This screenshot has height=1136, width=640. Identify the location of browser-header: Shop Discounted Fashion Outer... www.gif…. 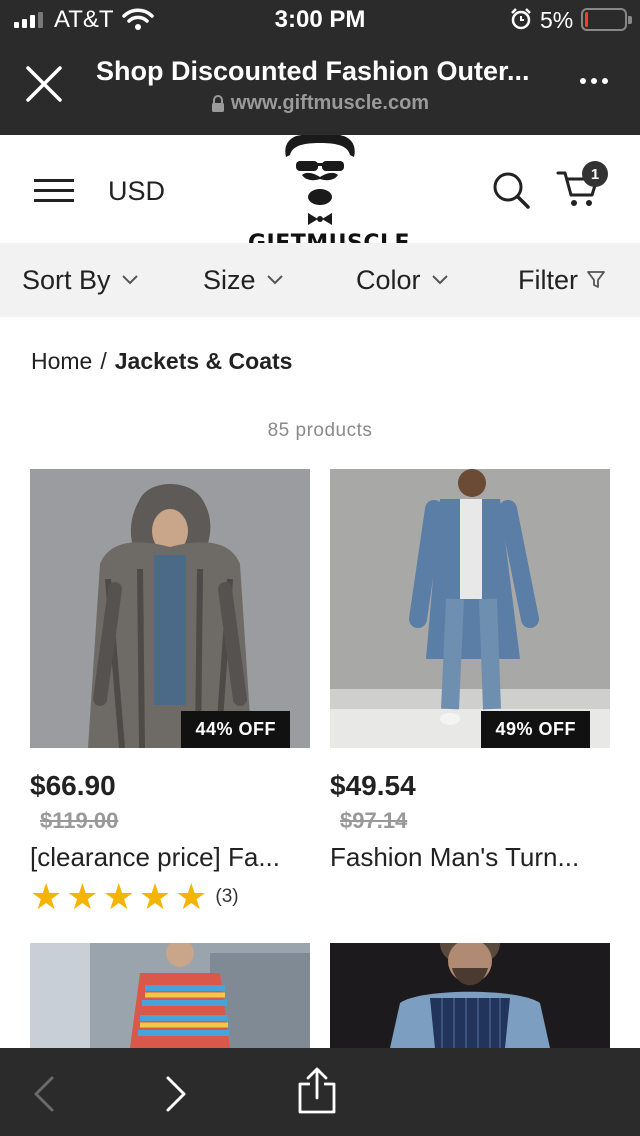
(320, 87).